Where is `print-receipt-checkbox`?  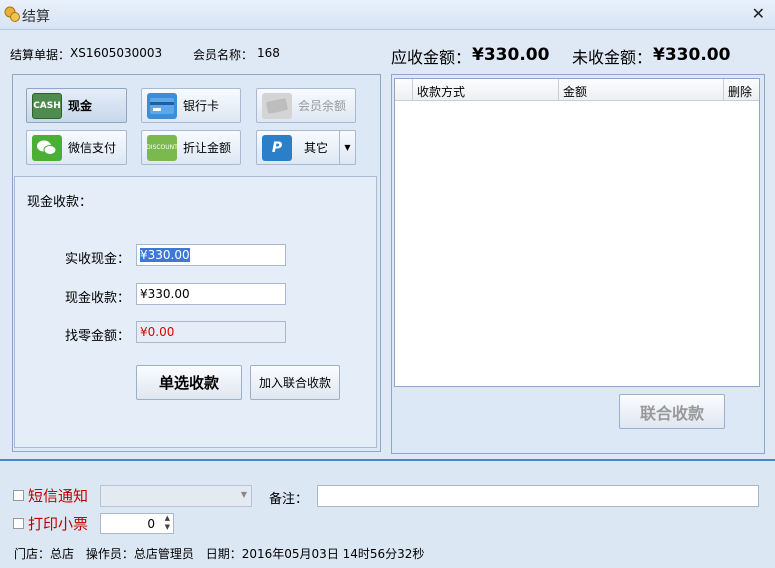 print-receipt-checkbox is located at coordinates (18, 523).